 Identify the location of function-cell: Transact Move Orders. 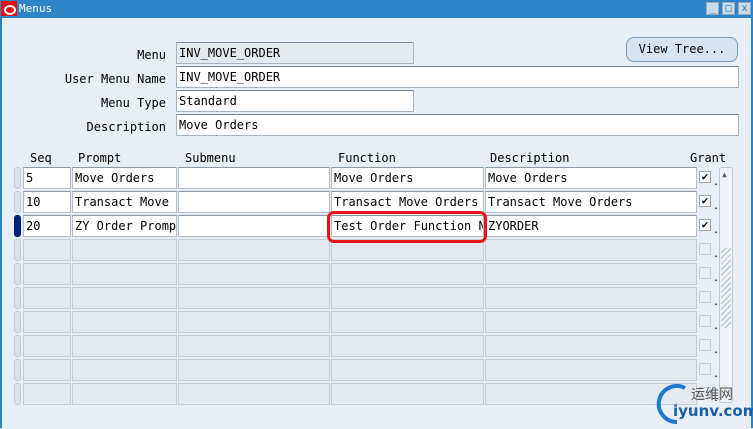
(407, 202).